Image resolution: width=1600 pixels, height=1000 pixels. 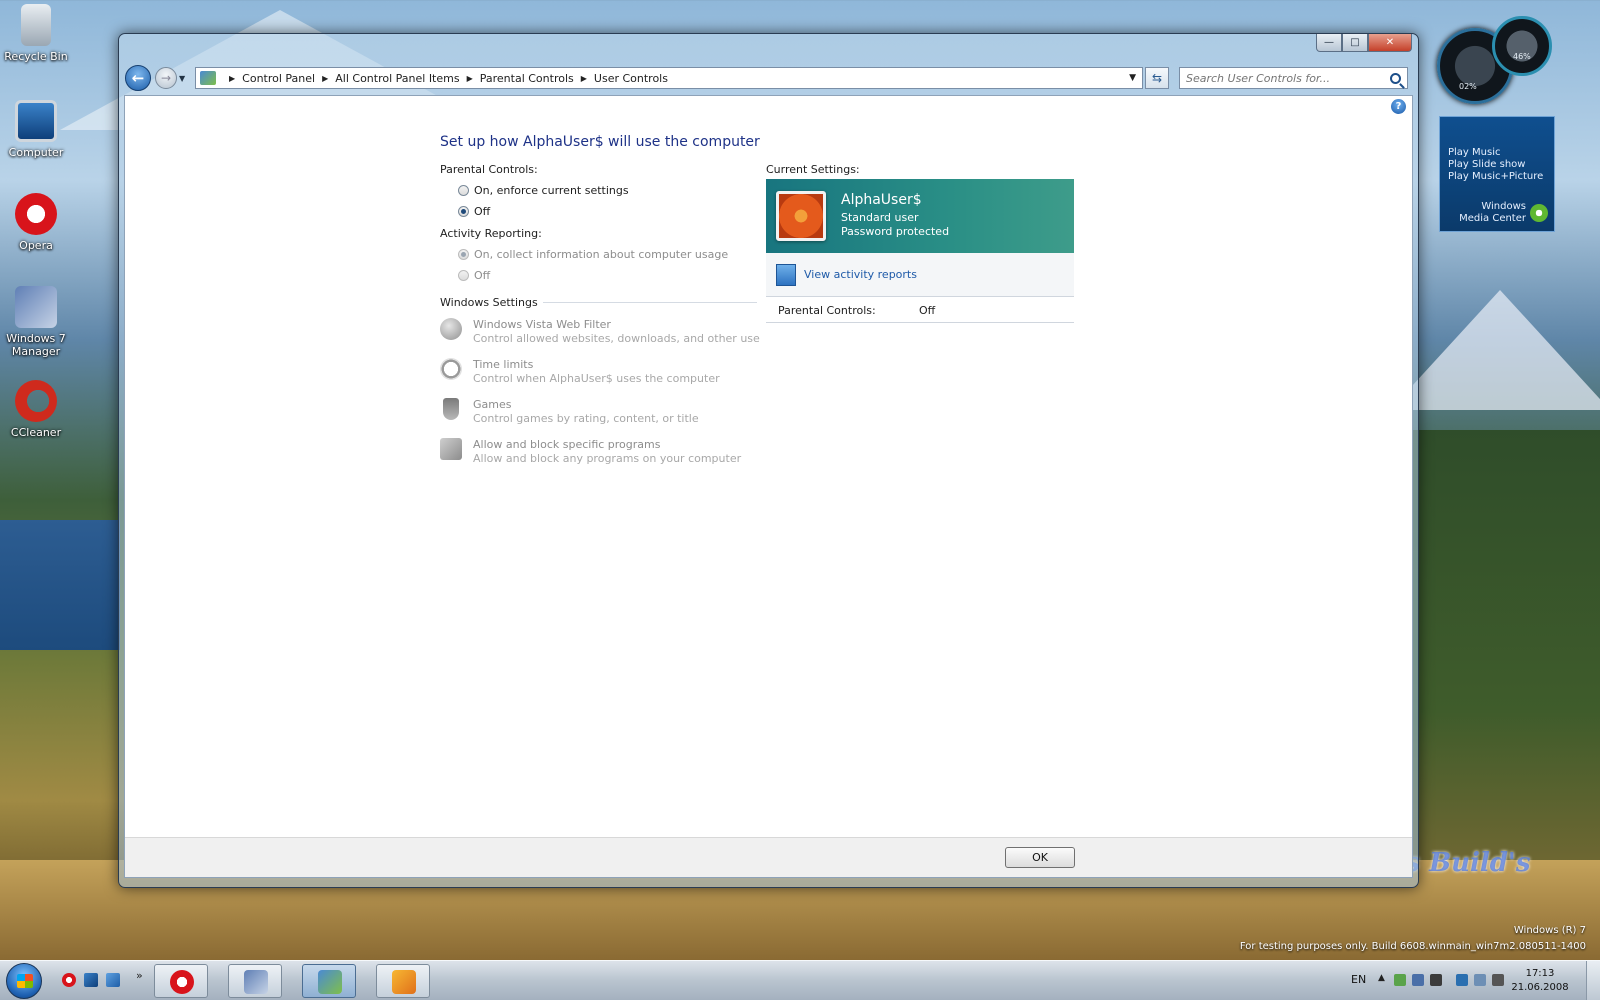 What do you see at coordinates (329, 981) in the screenshot?
I see `taskbar-button-control-panel` at bounding box center [329, 981].